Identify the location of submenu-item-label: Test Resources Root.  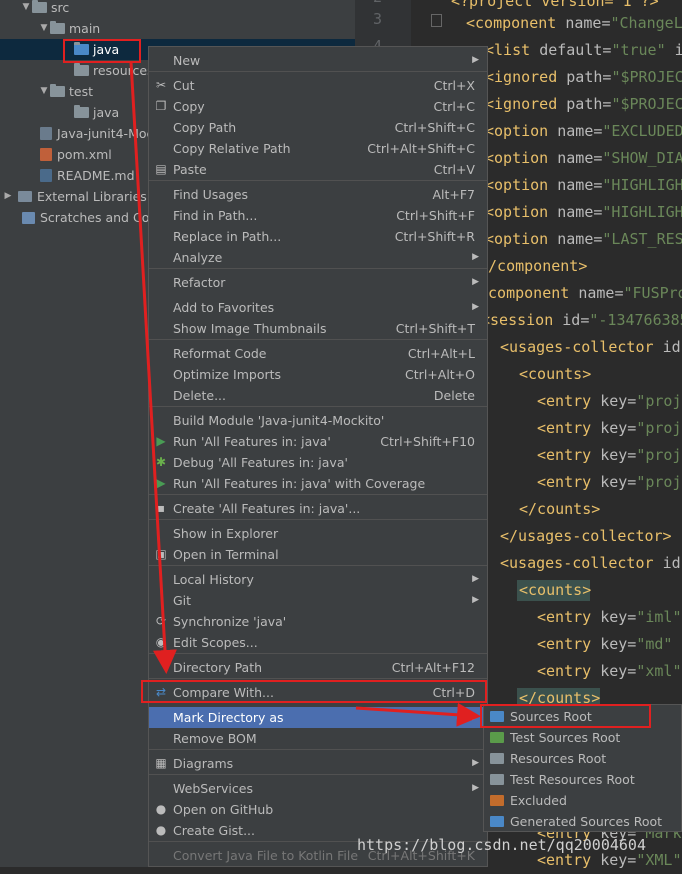
(572, 779).